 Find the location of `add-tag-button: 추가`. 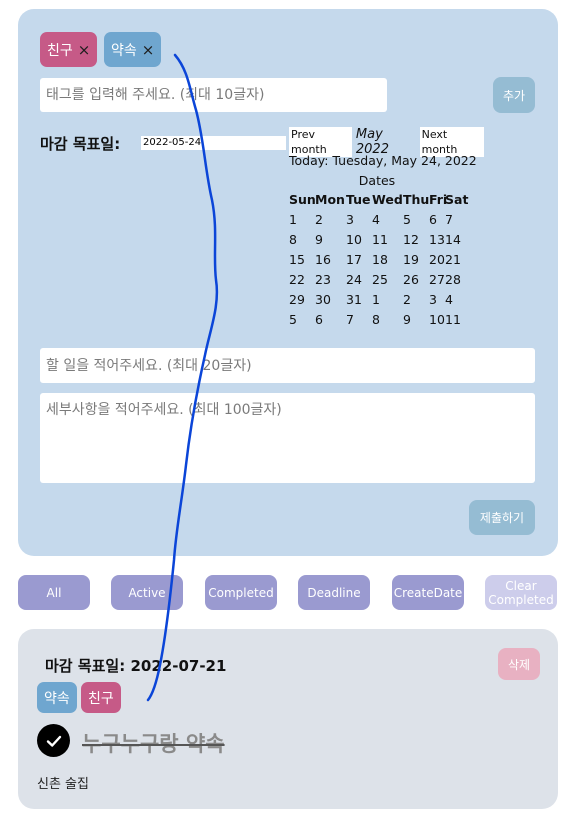

add-tag-button: 추가 is located at coordinates (514, 95).